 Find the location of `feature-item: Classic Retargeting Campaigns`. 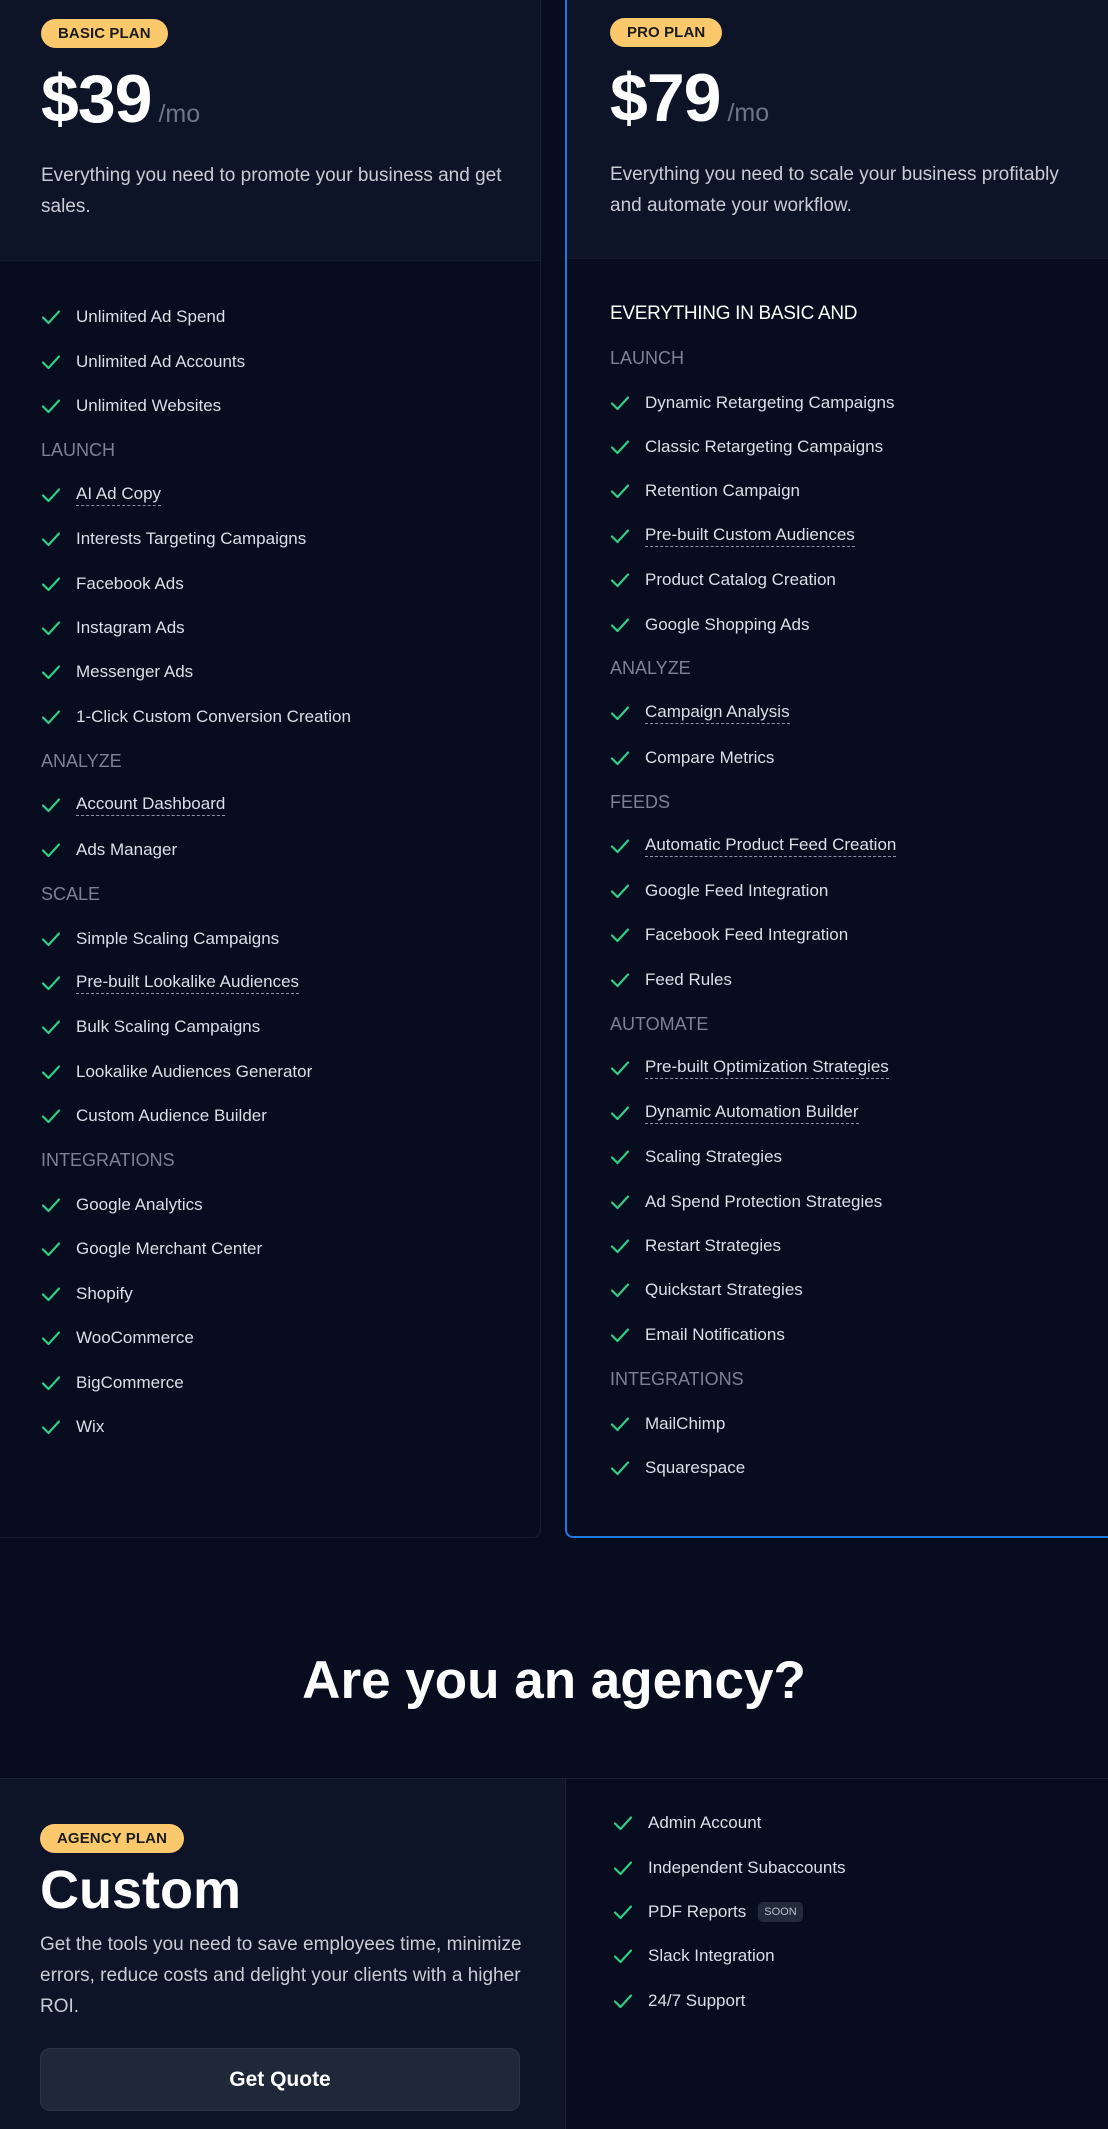

feature-item: Classic Retargeting Campaigns is located at coordinates (859, 447).